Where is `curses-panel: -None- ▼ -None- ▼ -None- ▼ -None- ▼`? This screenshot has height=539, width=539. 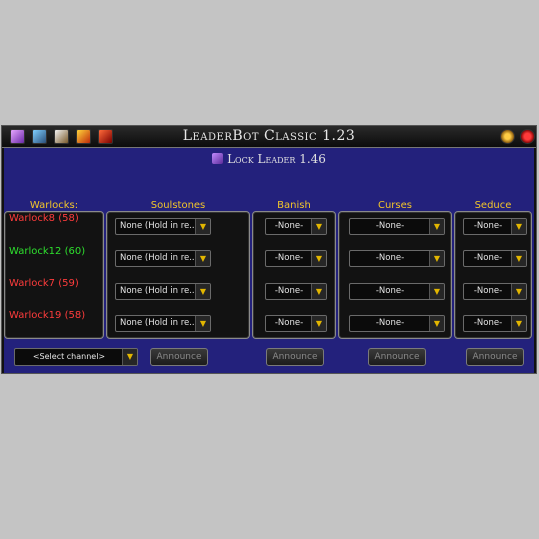
curses-panel: -None- ▼ -None- ▼ -None- ▼ -None- ▼ is located at coordinates (395, 275).